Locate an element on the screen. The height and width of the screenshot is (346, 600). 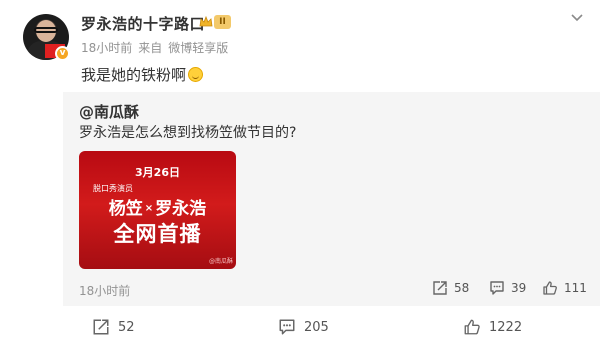
username: 罗永浩的十字路口 is located at coordinates (143, 23).